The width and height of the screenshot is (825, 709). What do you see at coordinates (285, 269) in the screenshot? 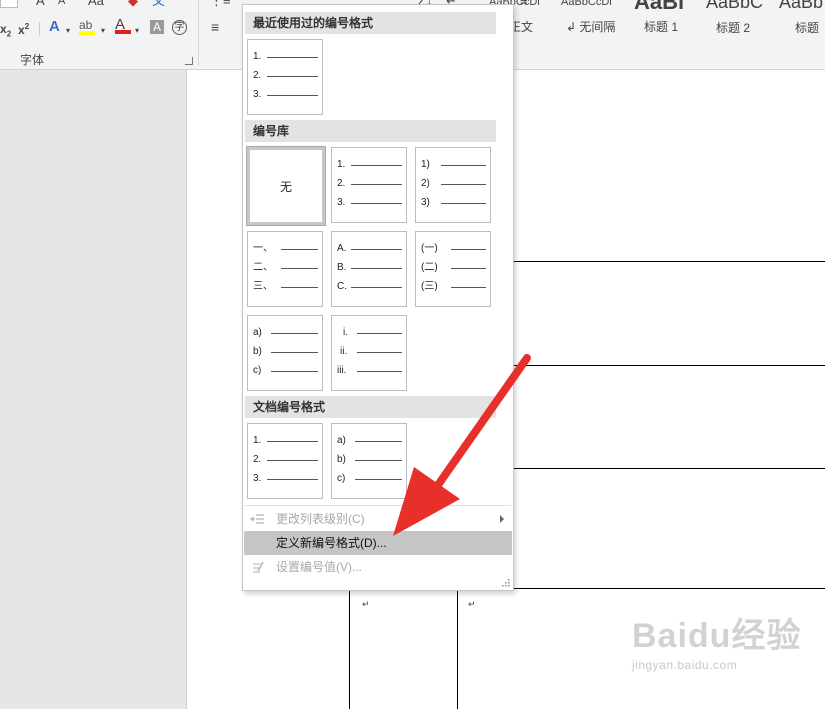
I see `numbering-tile-chinese: 一、 二、 三、` at bounding box center [285, 269].